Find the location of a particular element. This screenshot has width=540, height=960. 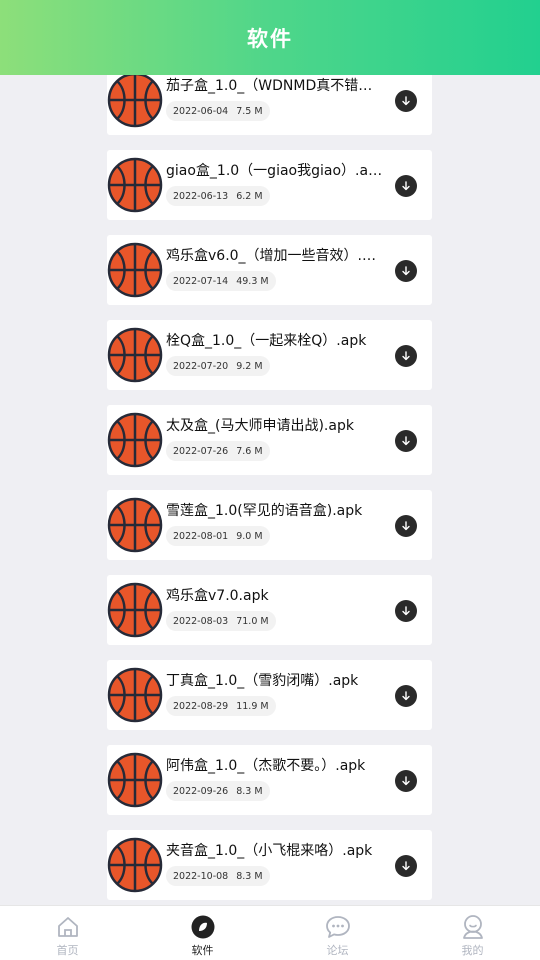

file-name: 夹音盒_1.0_（小飞棍来咯）.apk is located at coordinates (269, 851).